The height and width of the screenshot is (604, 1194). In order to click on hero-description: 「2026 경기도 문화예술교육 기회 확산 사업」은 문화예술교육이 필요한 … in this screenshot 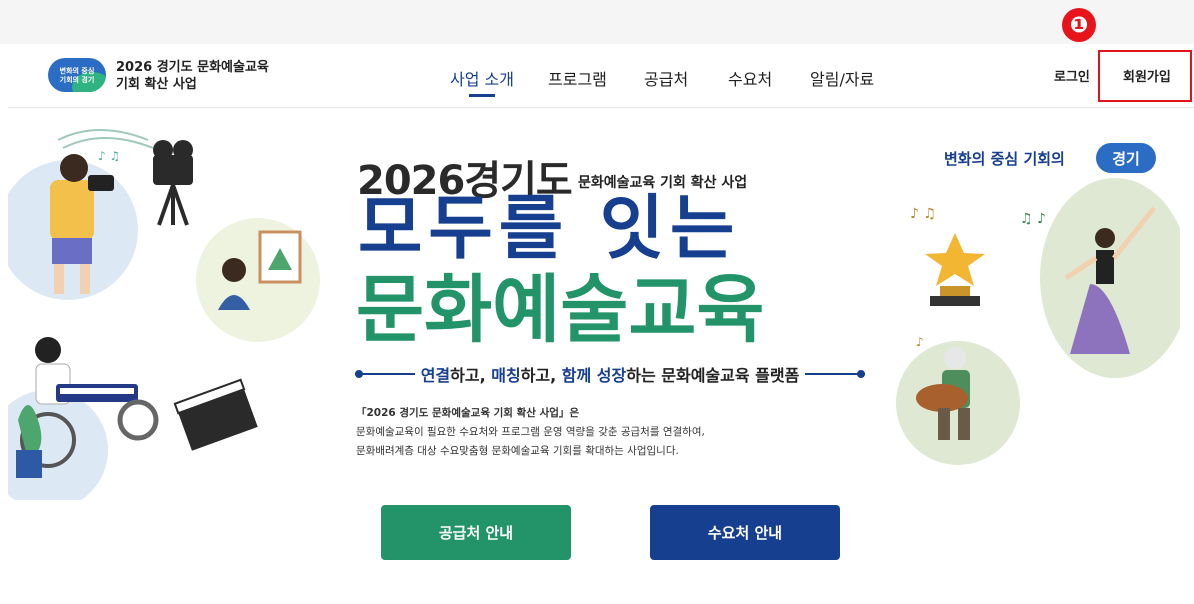, I will do `click(530, 432)`.